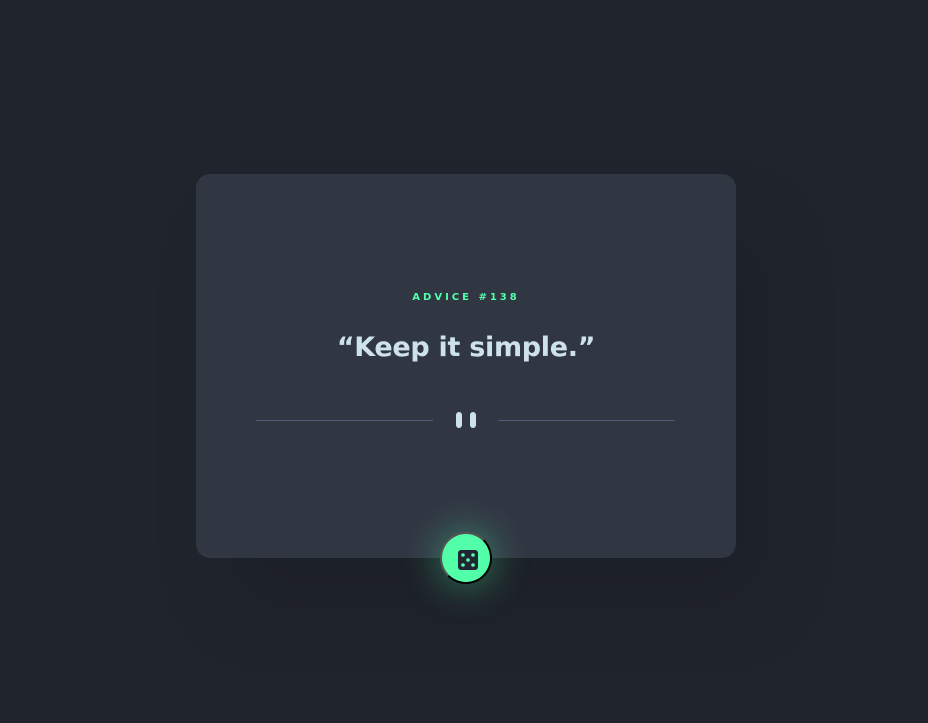  What do you see at coordinates (459, 420) in the screenshot?
I see `pause-bar-left` at bounding box center [459, 420].